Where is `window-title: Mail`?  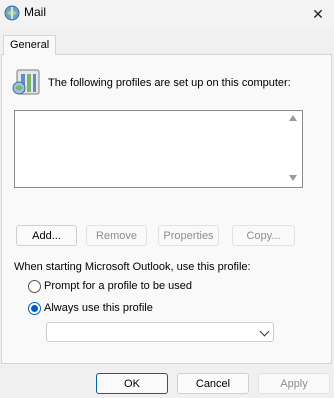
window-title: Mail is located at coordinates (35, 12).